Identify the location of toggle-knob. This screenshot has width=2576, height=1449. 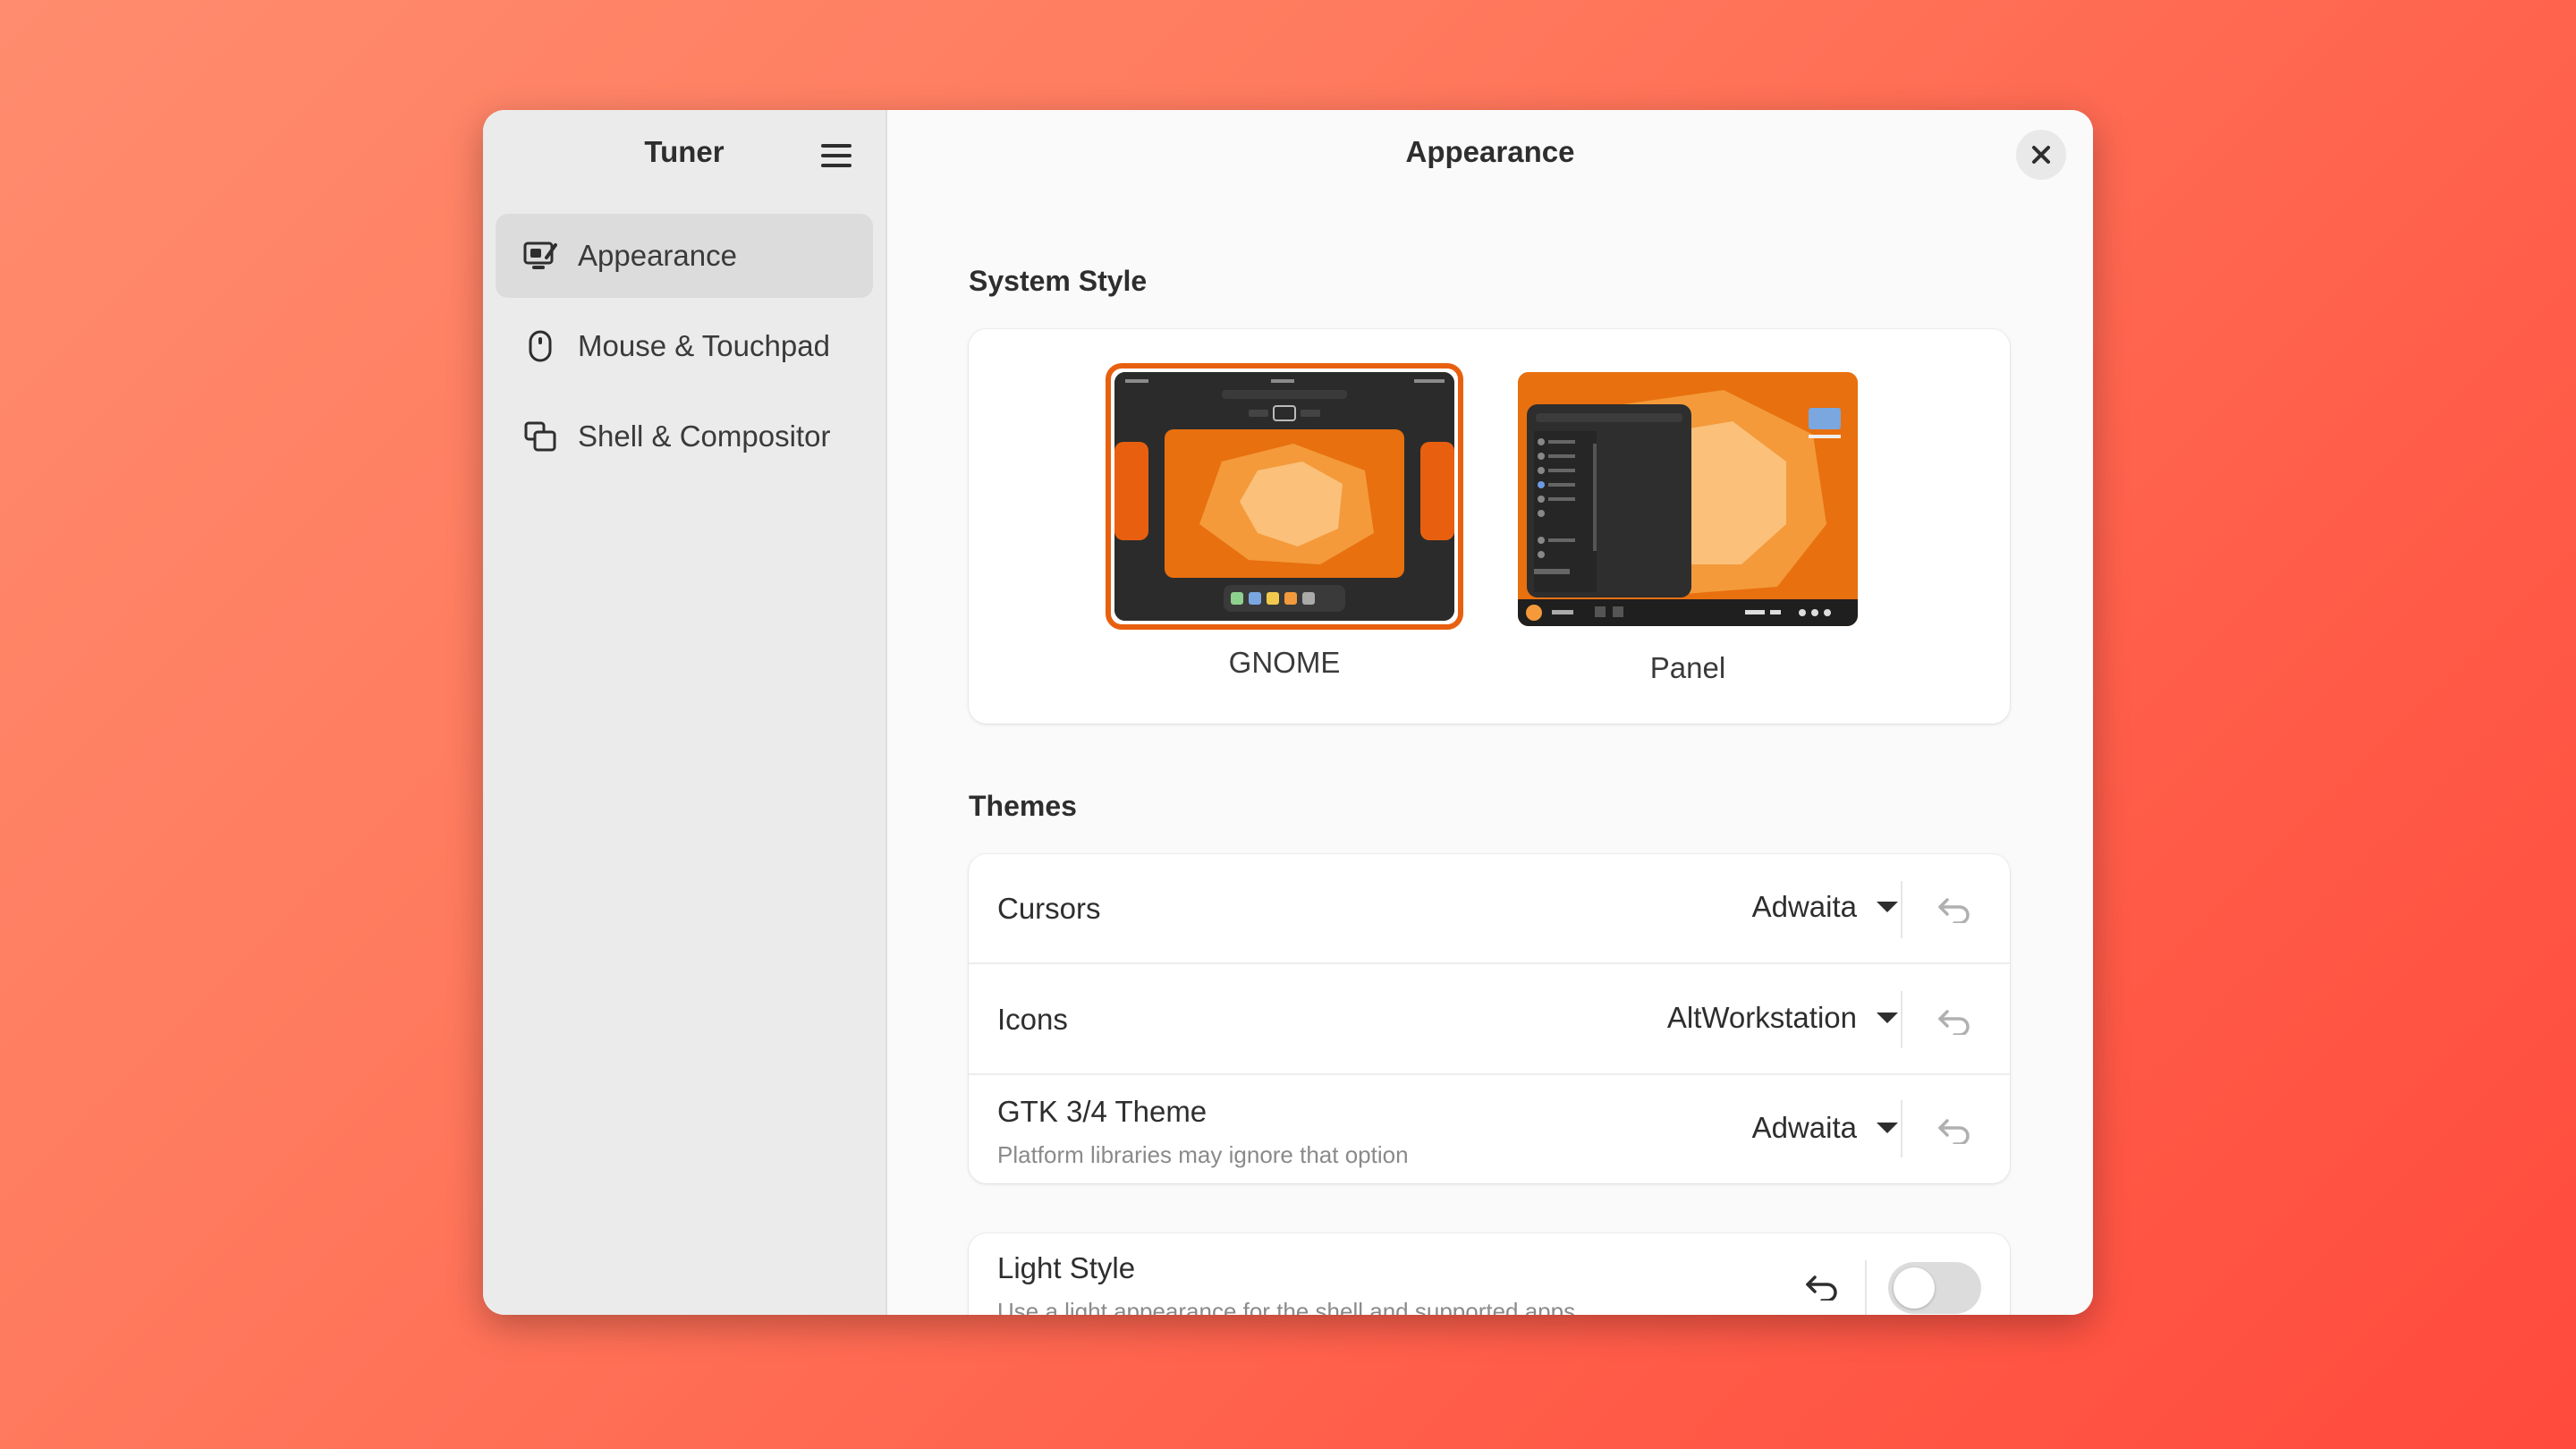
(1914, 1288).